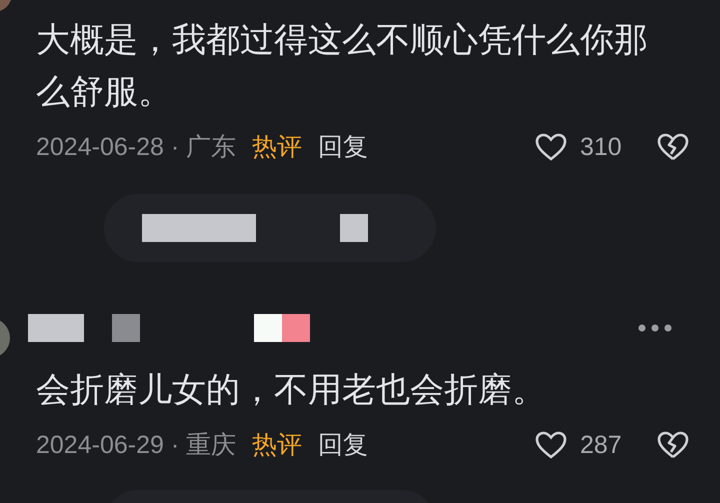  Describe the element at coordinates (282, 328) in the screenshot. I see `pixelated-badge` at that location.